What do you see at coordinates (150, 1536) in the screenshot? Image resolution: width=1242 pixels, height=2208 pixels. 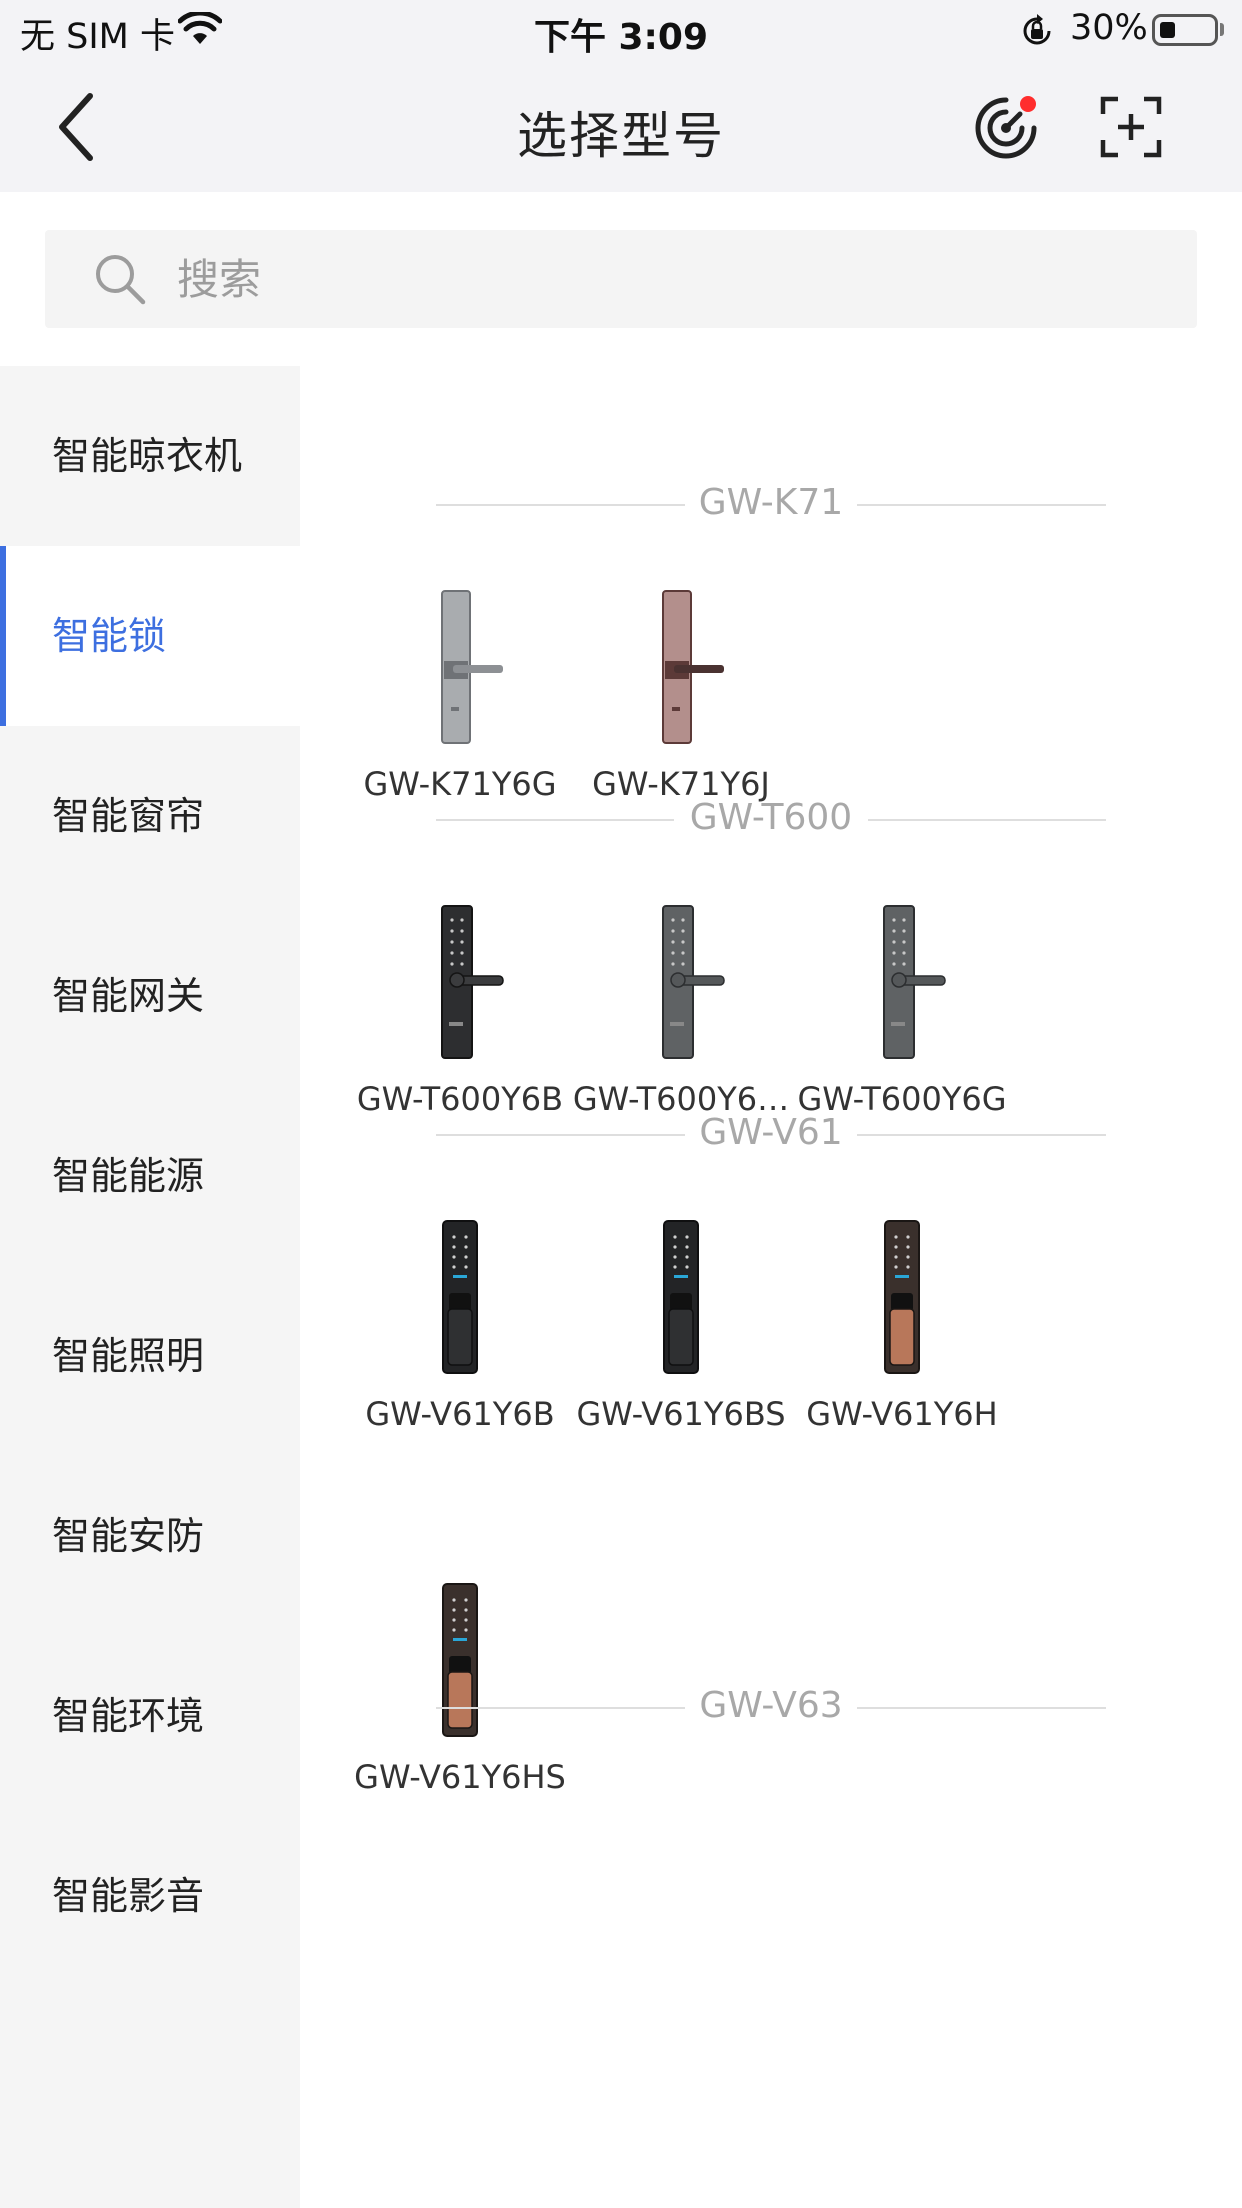 I see `sidebar-item-6: 智能安防` at bounding box center [150, 1536].